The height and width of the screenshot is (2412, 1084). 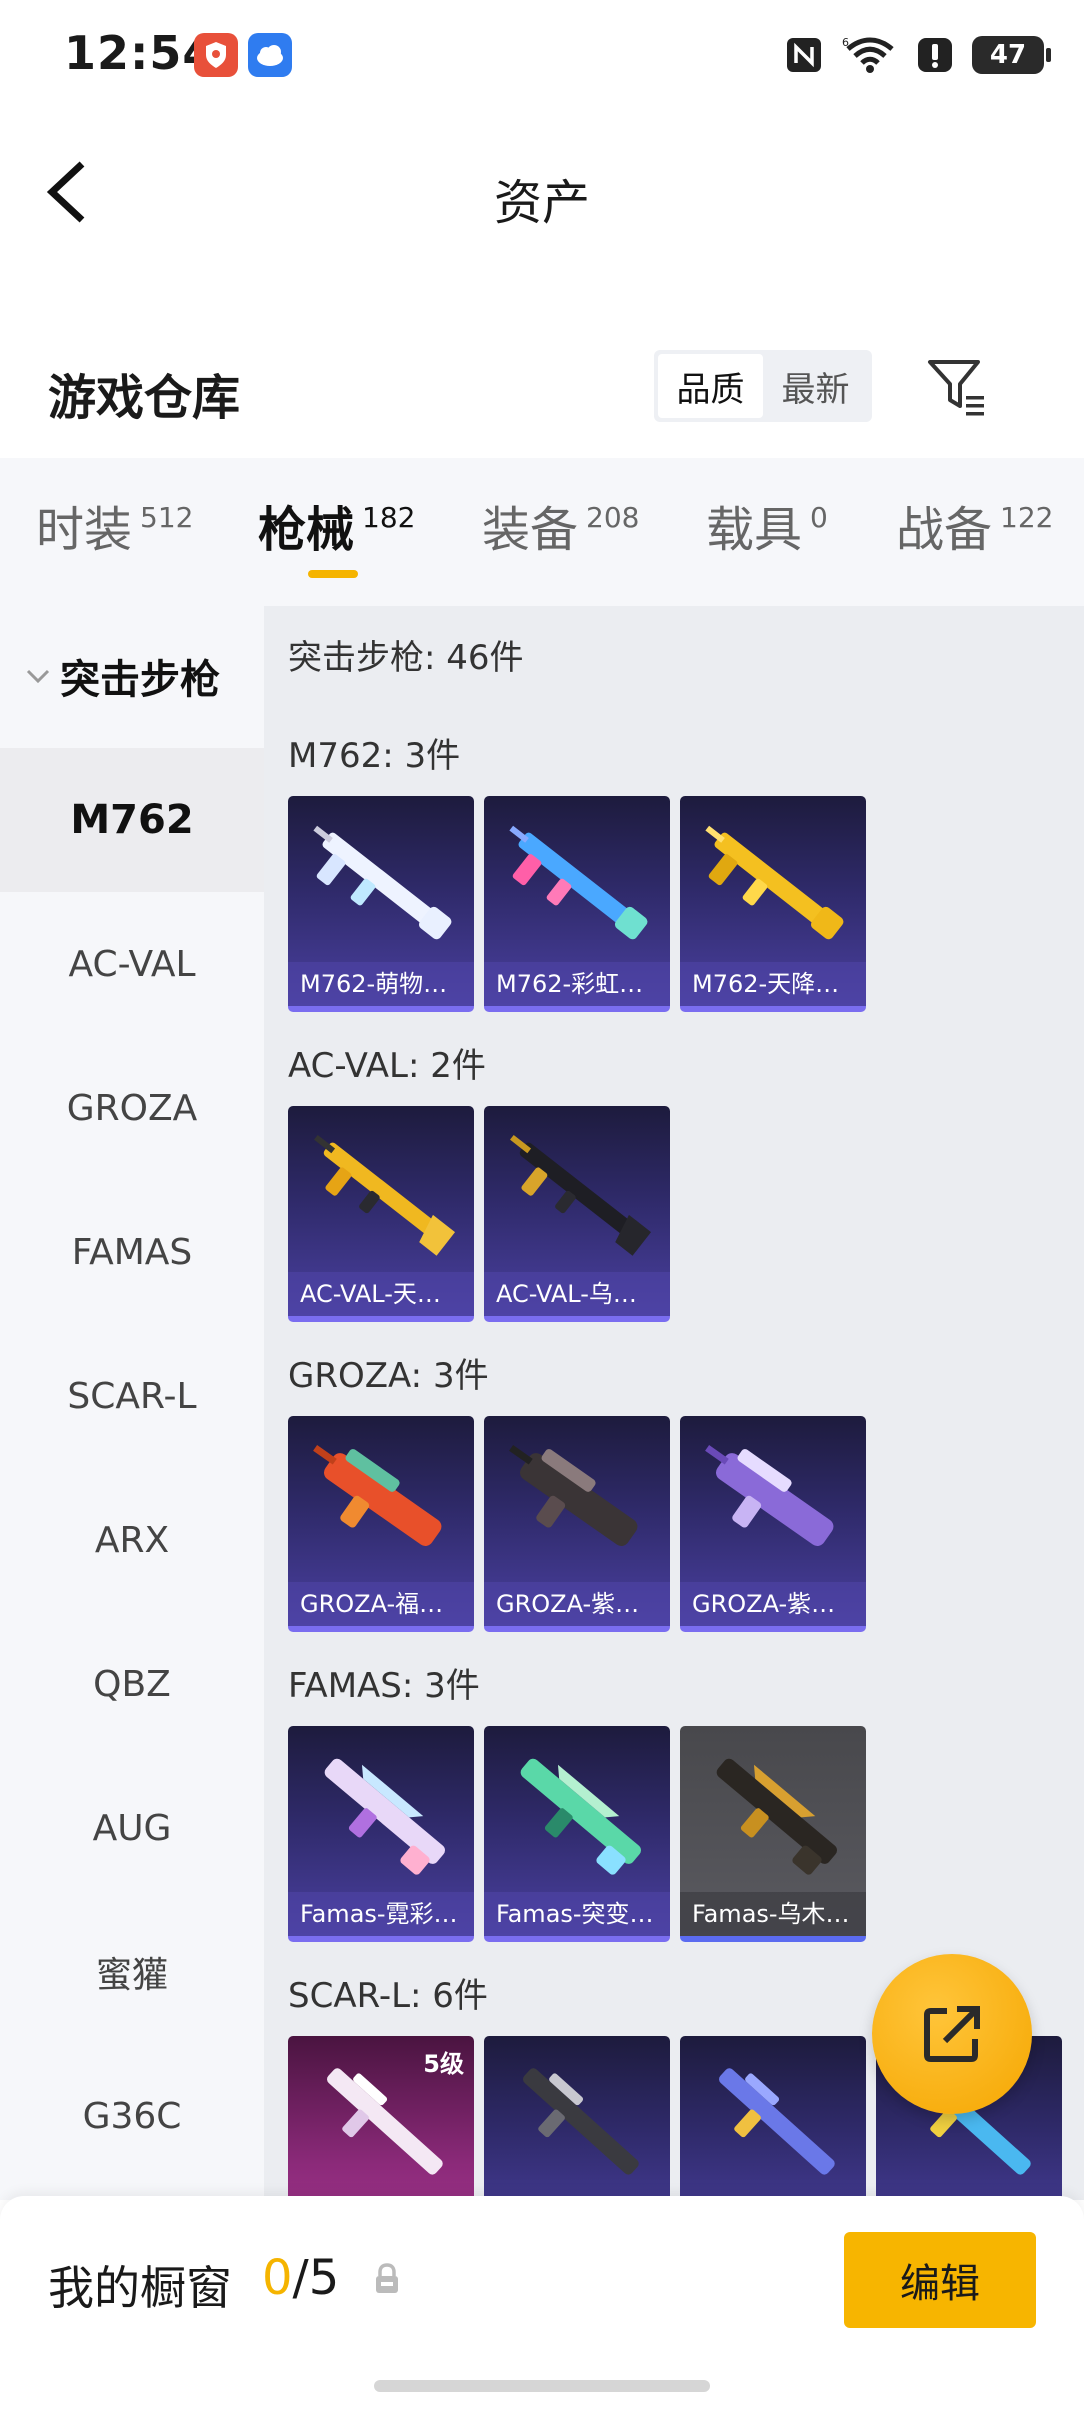 What do you see at coordinates (333, 574) in the screenshot?
I see `active-tab-indicator` at bounding box center [333, 574].